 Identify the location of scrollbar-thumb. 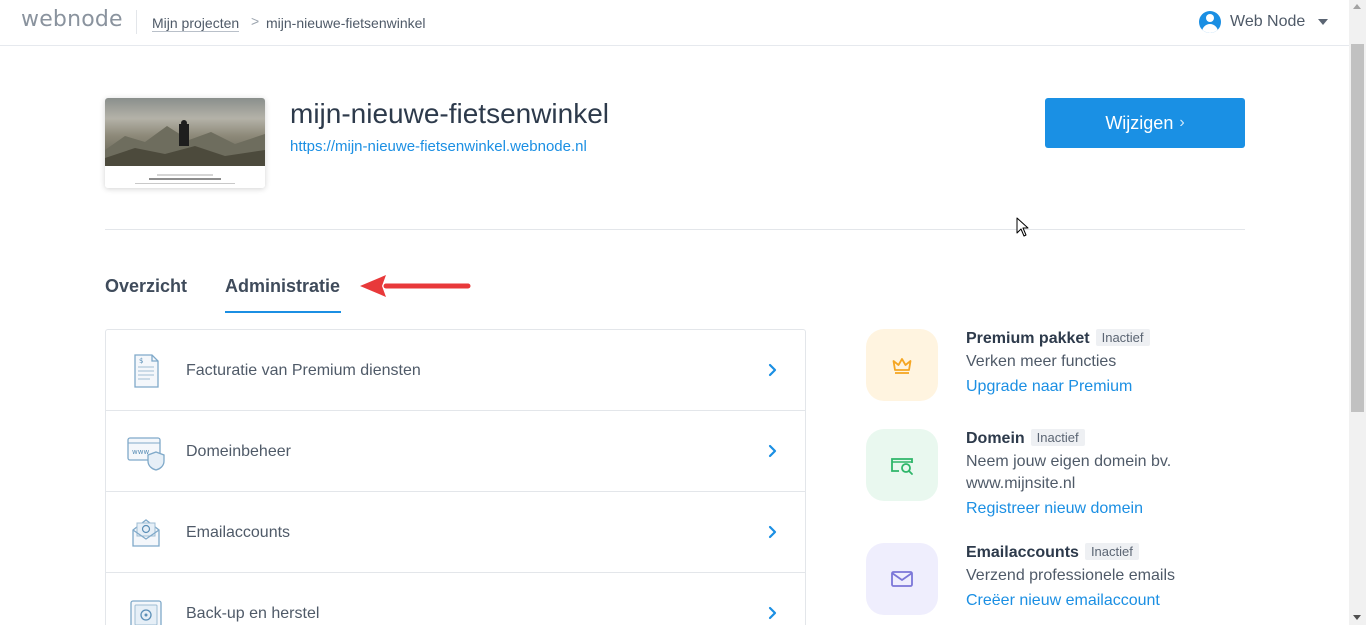
(1357, 228).